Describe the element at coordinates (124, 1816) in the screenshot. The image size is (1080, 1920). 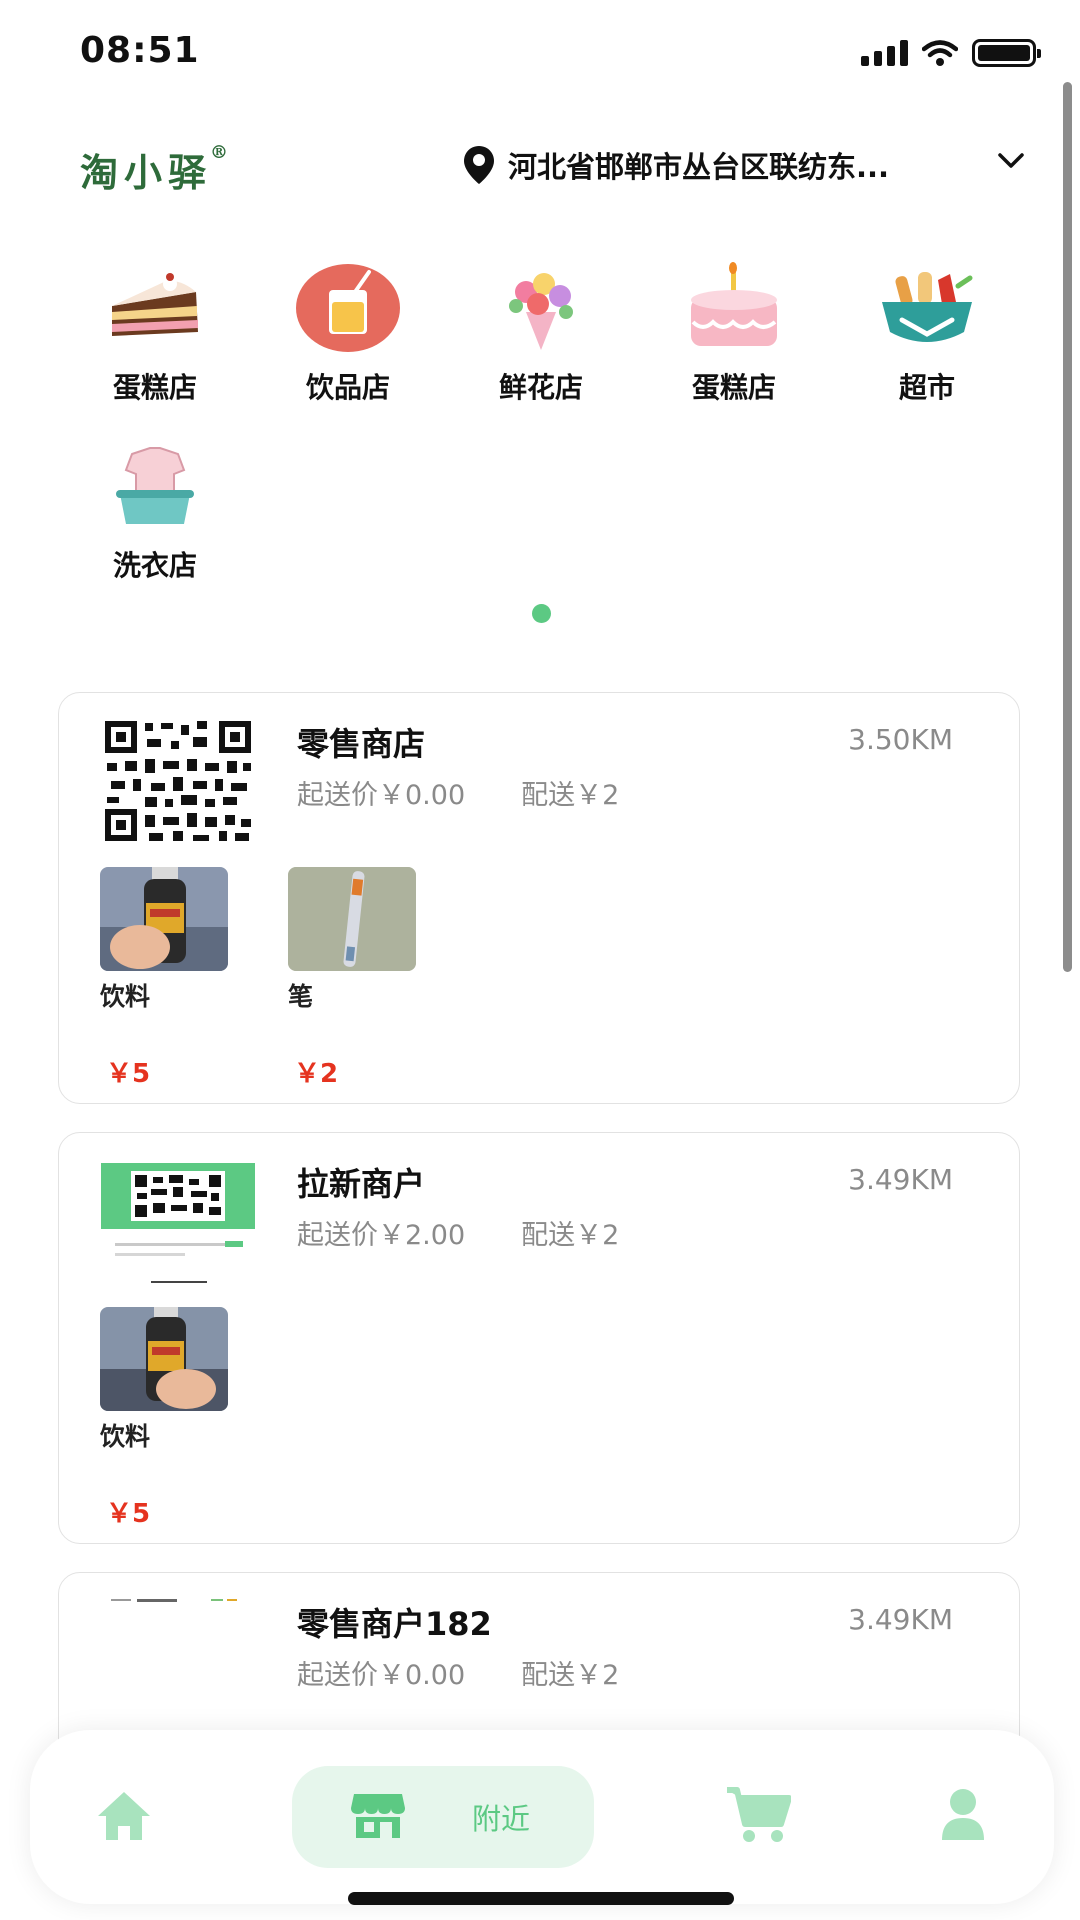
I see `home-icon` at that location.